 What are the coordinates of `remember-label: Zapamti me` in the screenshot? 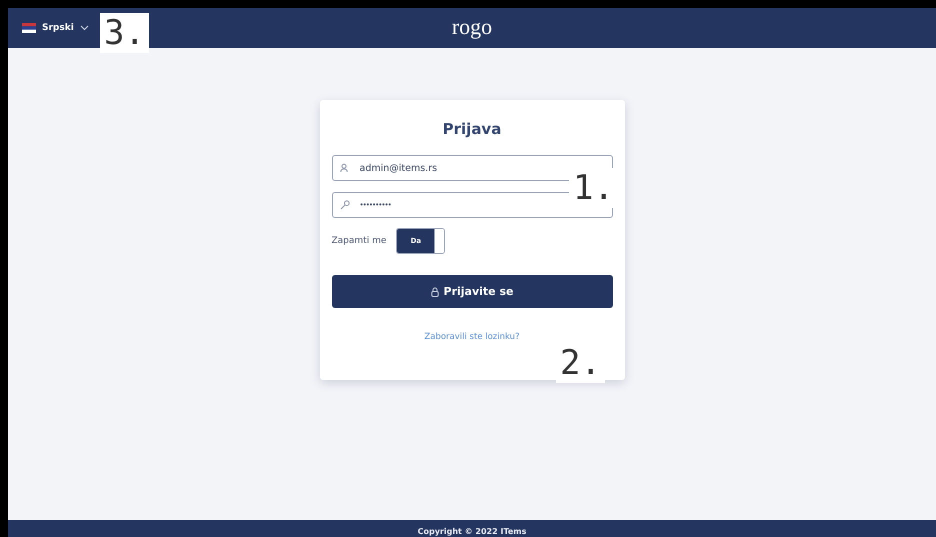 It's located at (359, 241).